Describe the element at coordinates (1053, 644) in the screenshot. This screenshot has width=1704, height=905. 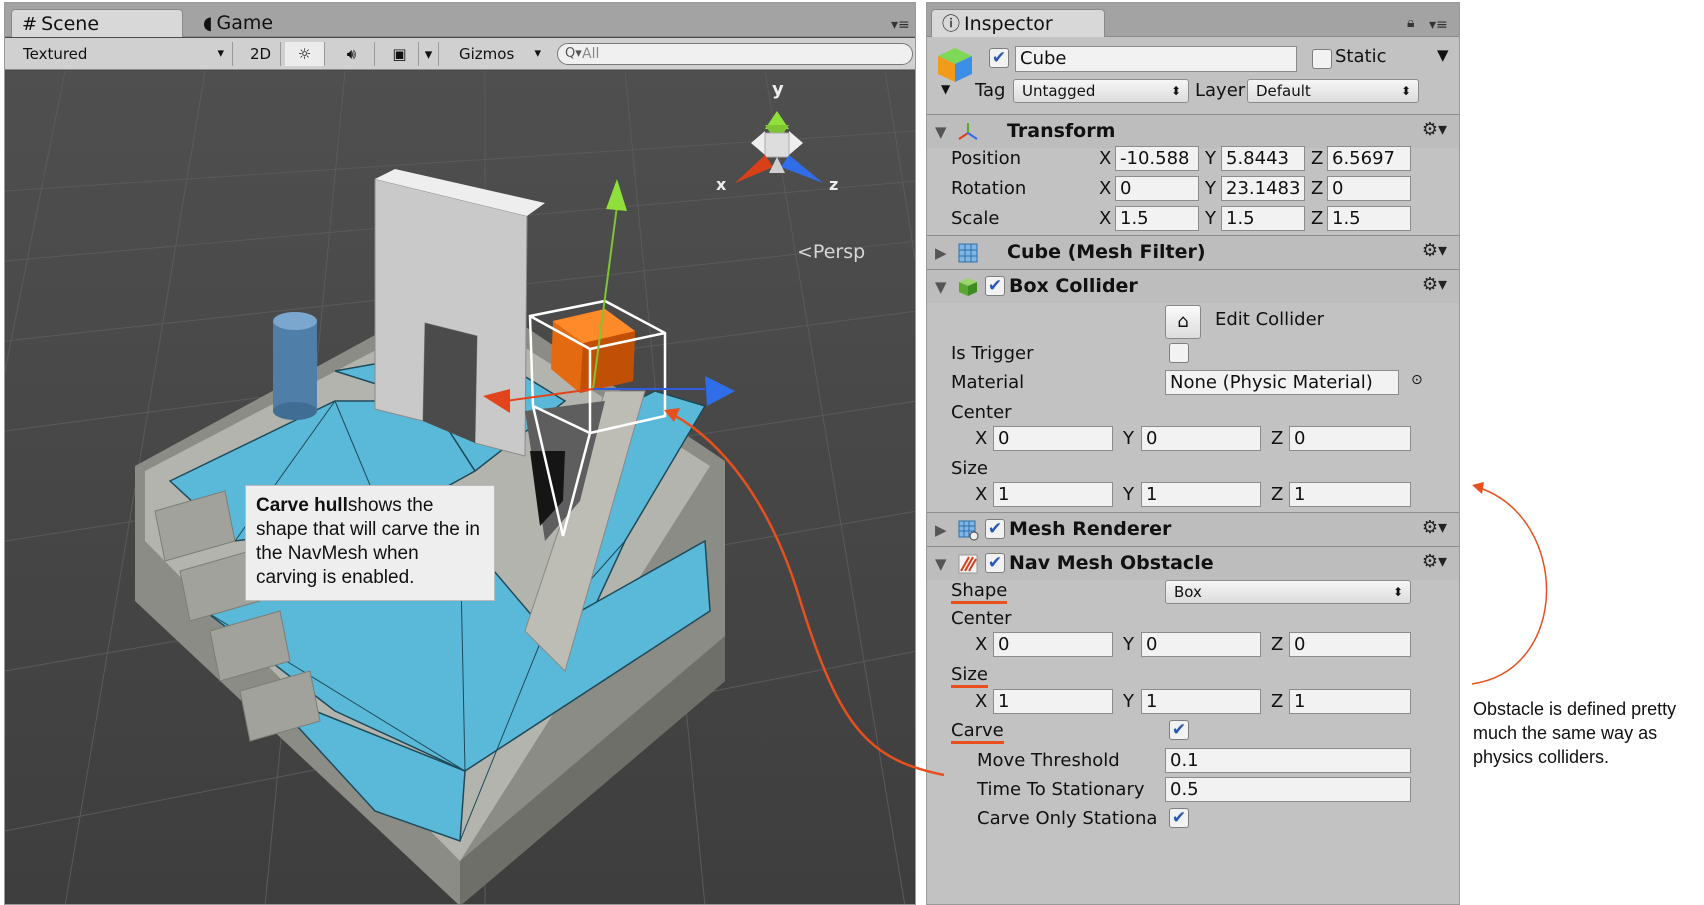
I see `nmo-center-x-field: 0` at that location.